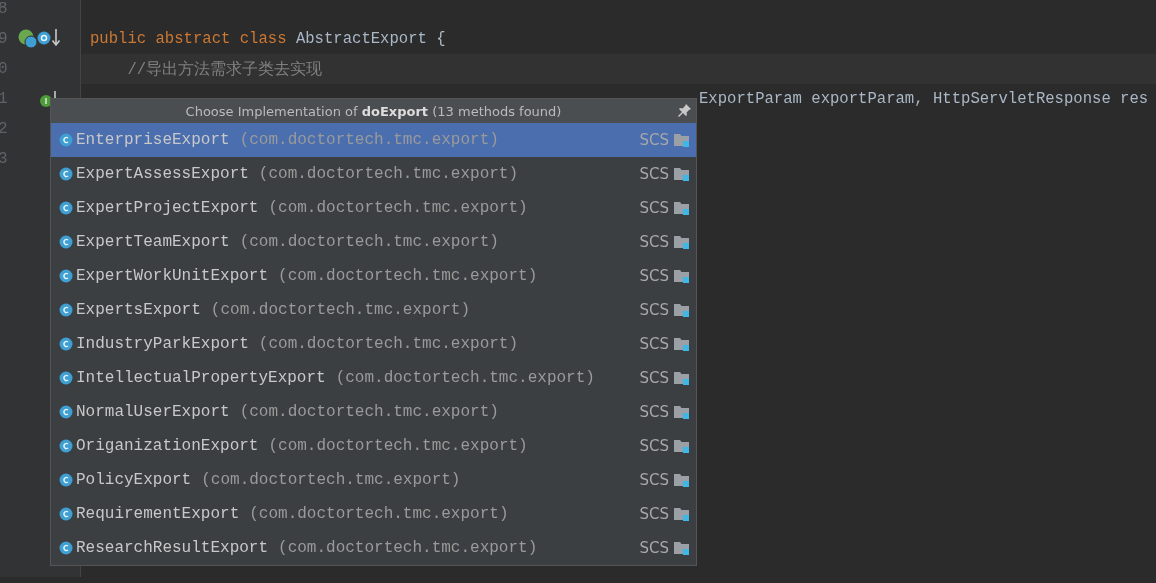 The image size is (1156, 583). I want to click on code-keyword: public abstract class, so click(189, 39).